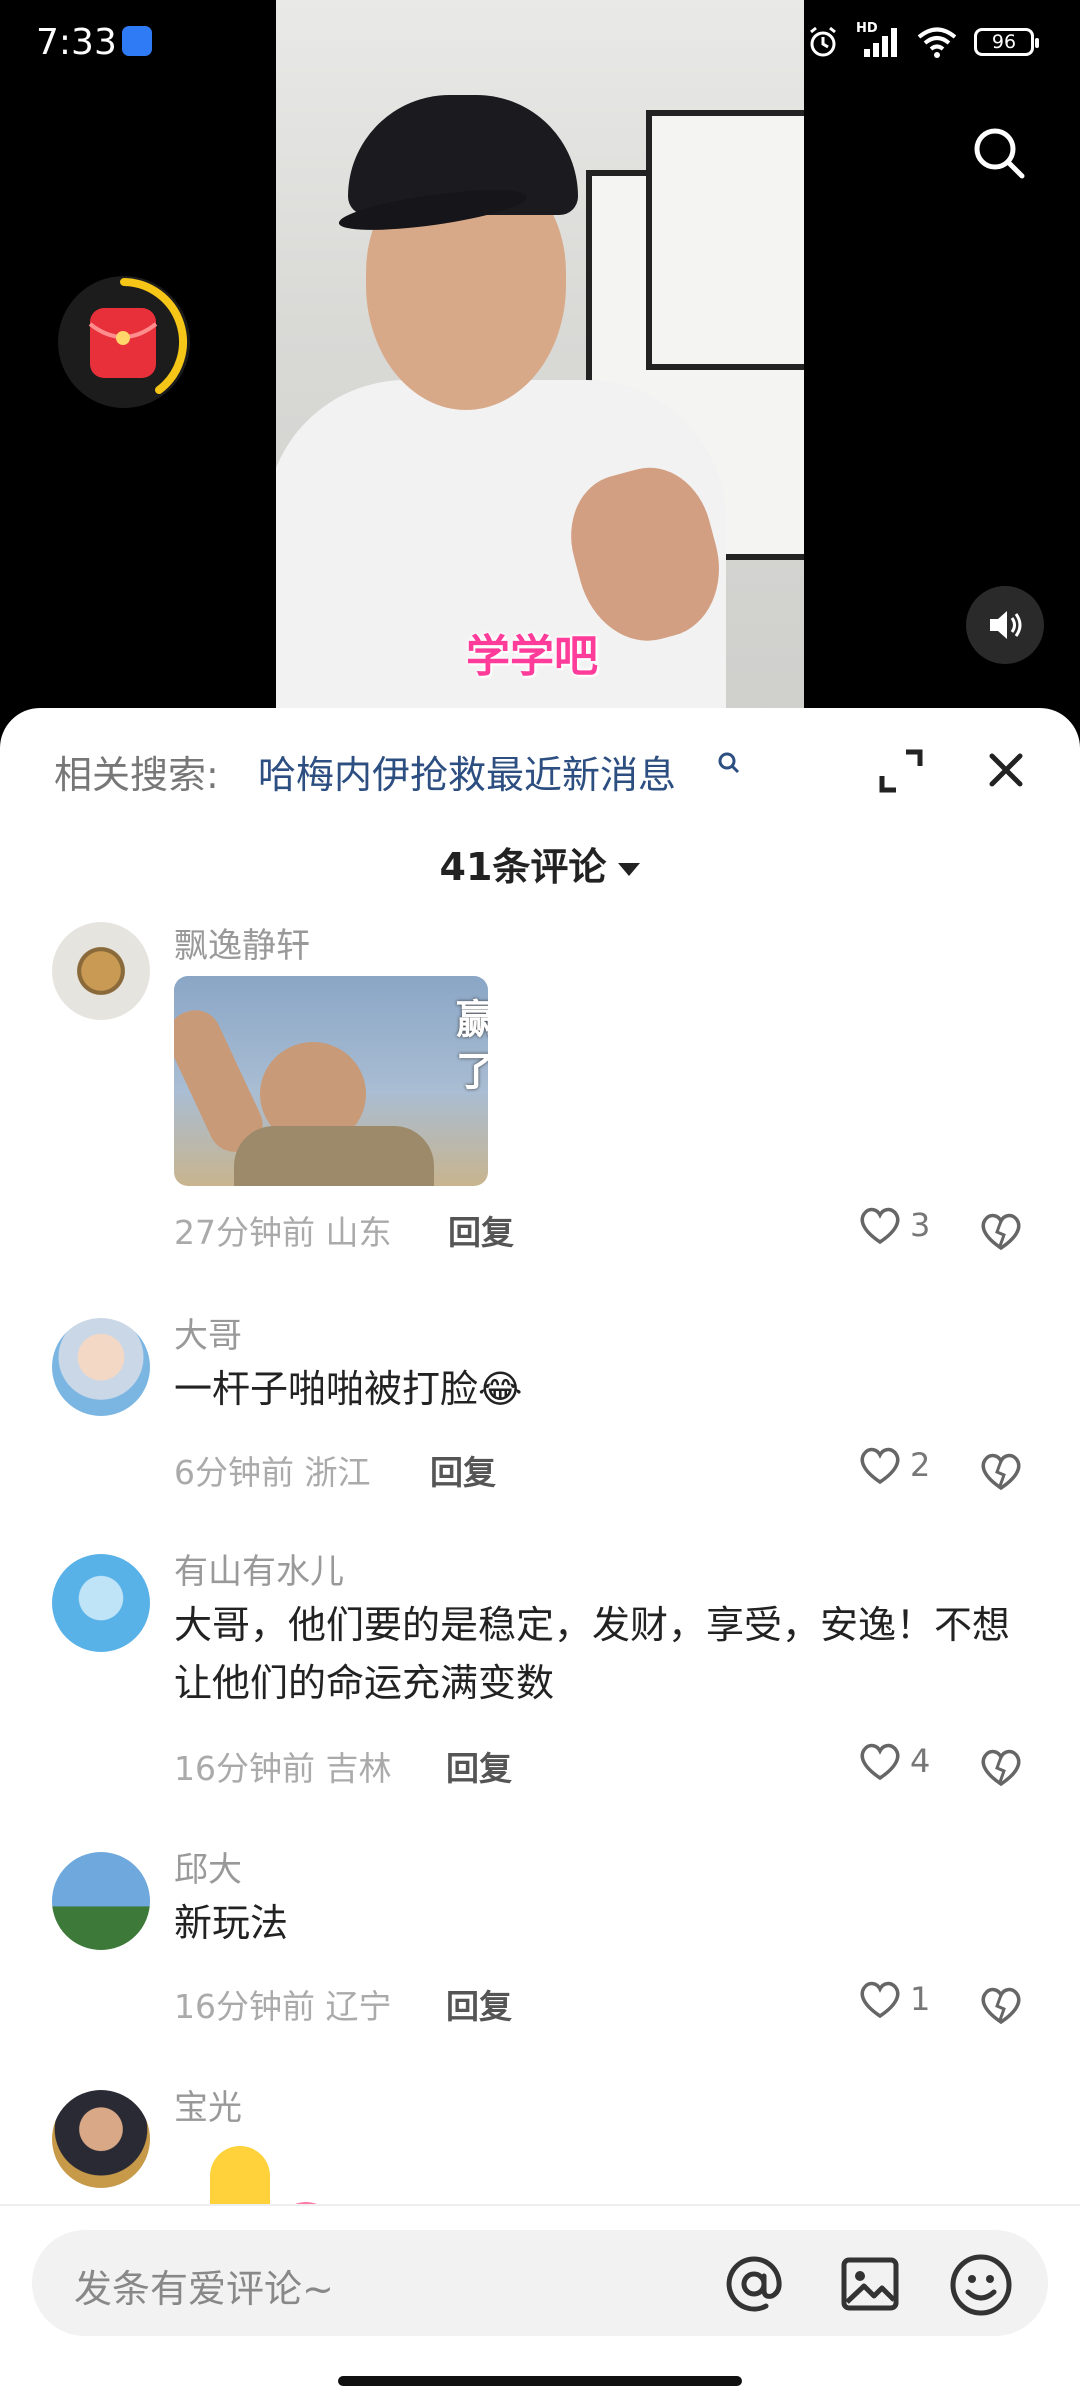 Image resolution: width=1080 pixels, height=2402 pixels. I want to click on battery-icon: 96, so click(1006, 42).